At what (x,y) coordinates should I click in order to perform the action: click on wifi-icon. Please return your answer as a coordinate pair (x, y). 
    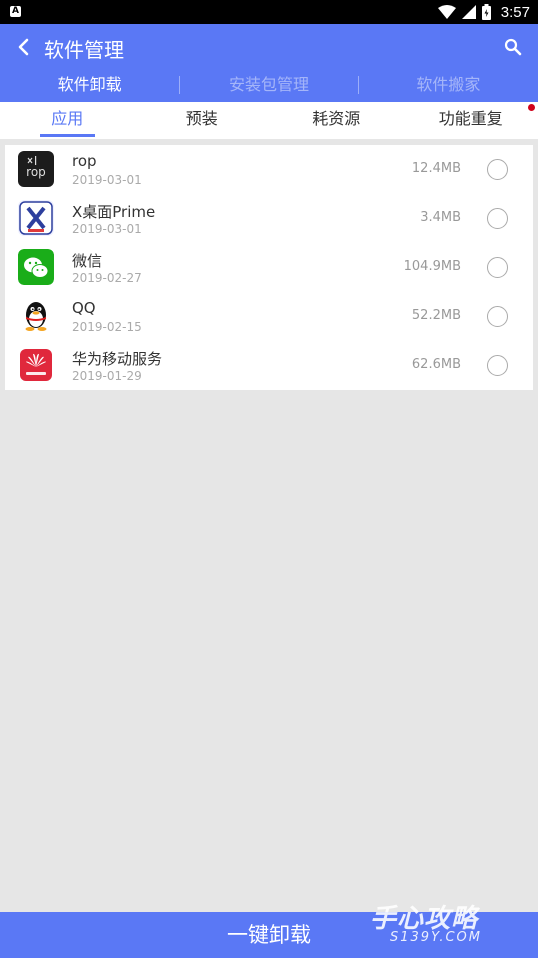
    Looking at the image, I should click on (446, 12).